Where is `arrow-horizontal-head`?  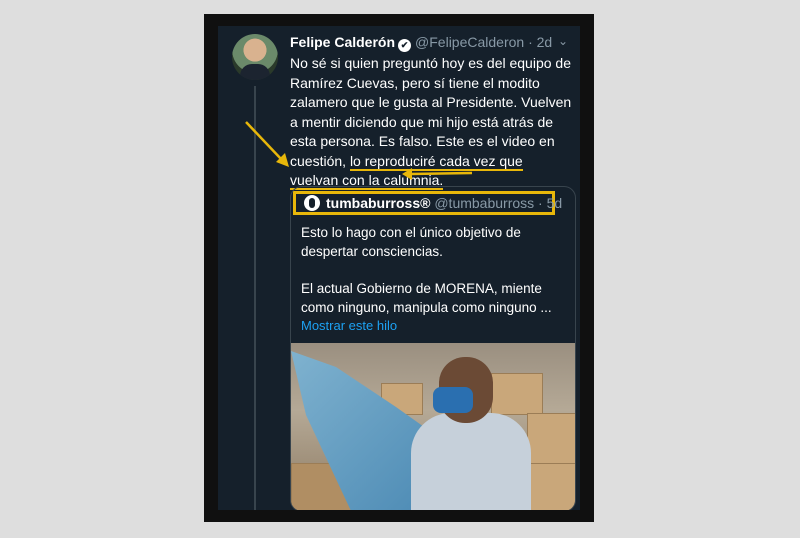
arrow-horizontal-head is located at coordinates (407, 174).